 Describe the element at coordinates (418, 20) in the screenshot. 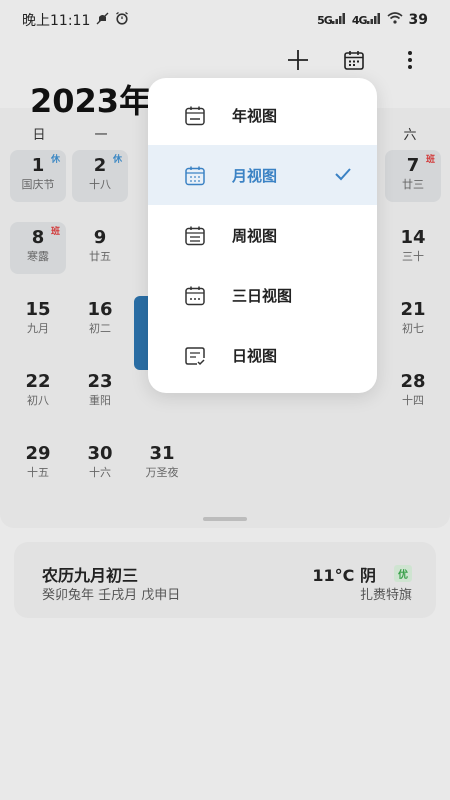

I see `battery-level: 39` at that location.